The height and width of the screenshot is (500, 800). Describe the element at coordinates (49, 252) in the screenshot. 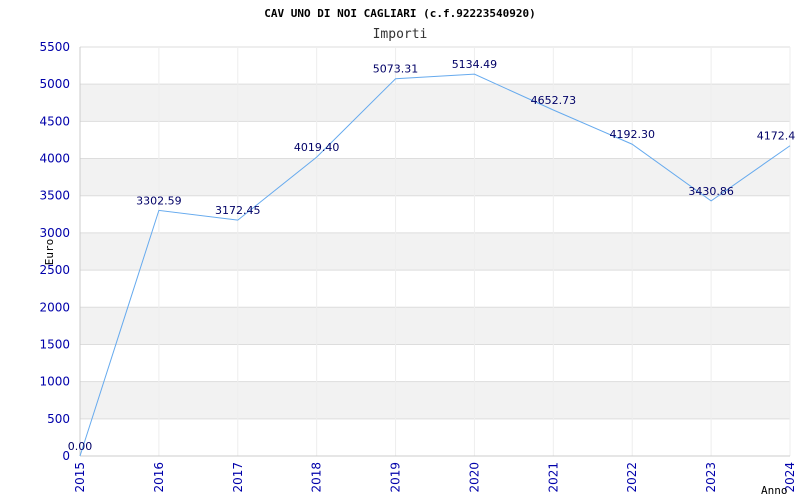

I see `y-axis-label: Euro` at that location.